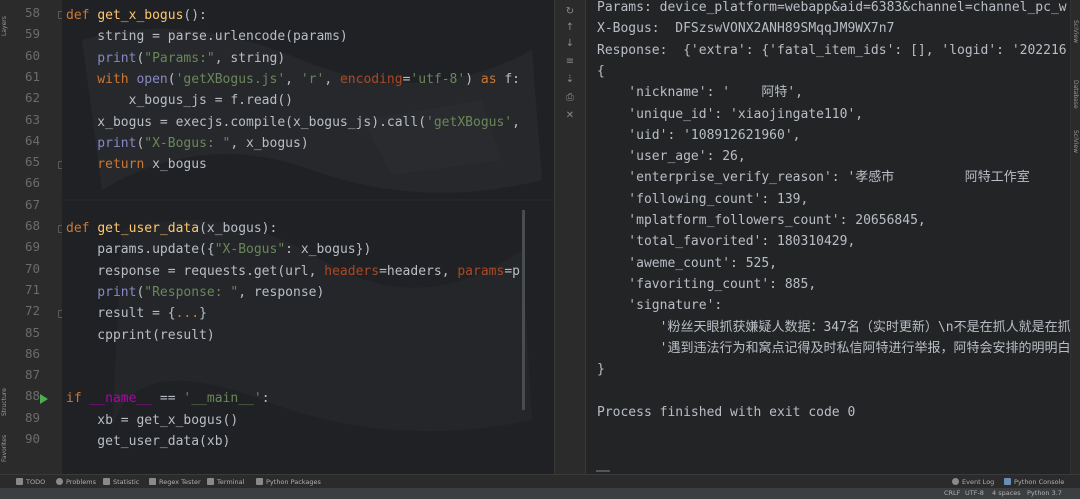  What do you see at coordinates (195, 292) in the screenshot?
I see `code-line: print("Response: ", response)` at bounding box center [195, 292].